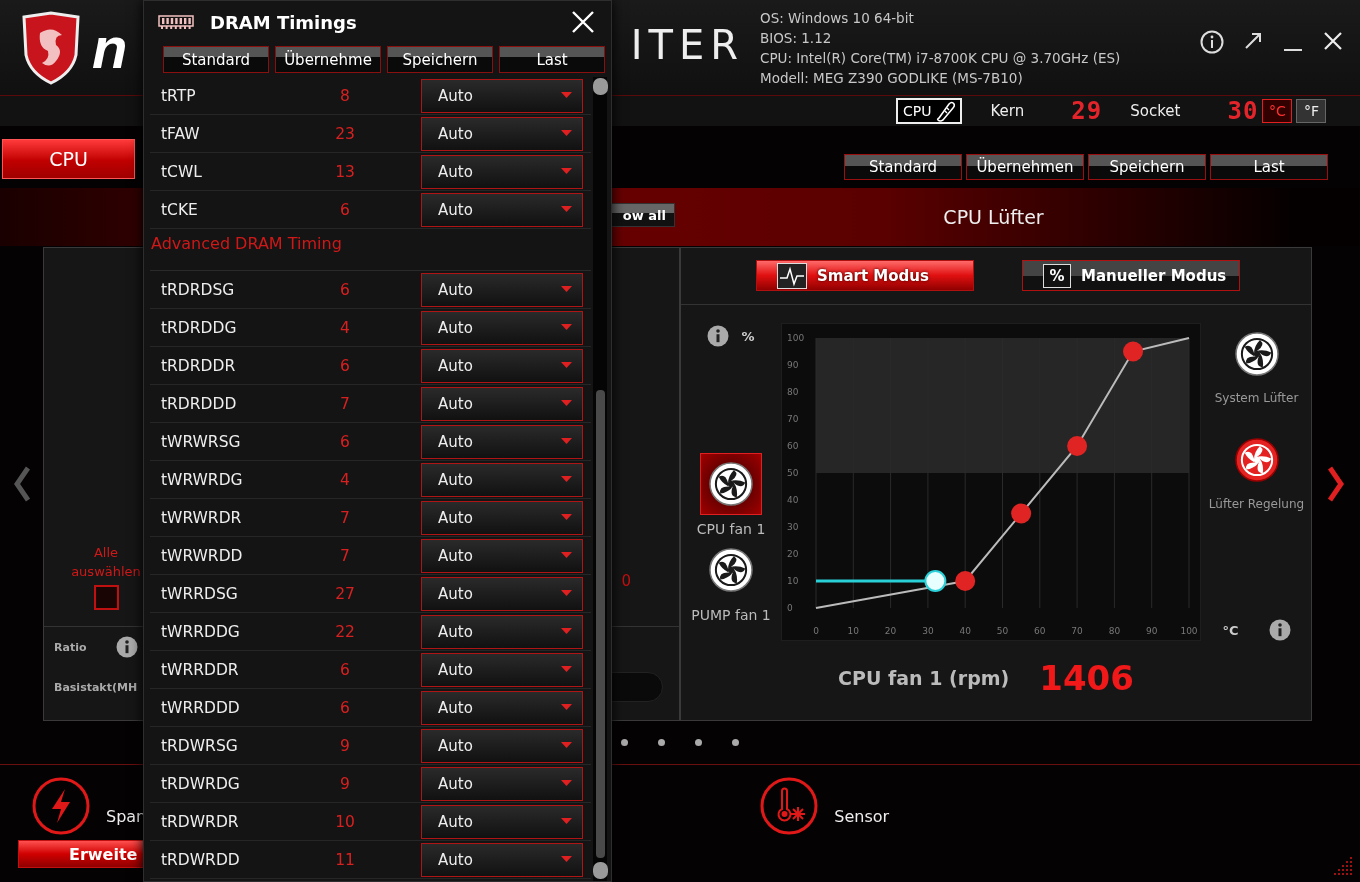 The width and height of the screenshot is (1360, 882). I want to click on dialog-button: Übernehme, so click(328, 59).